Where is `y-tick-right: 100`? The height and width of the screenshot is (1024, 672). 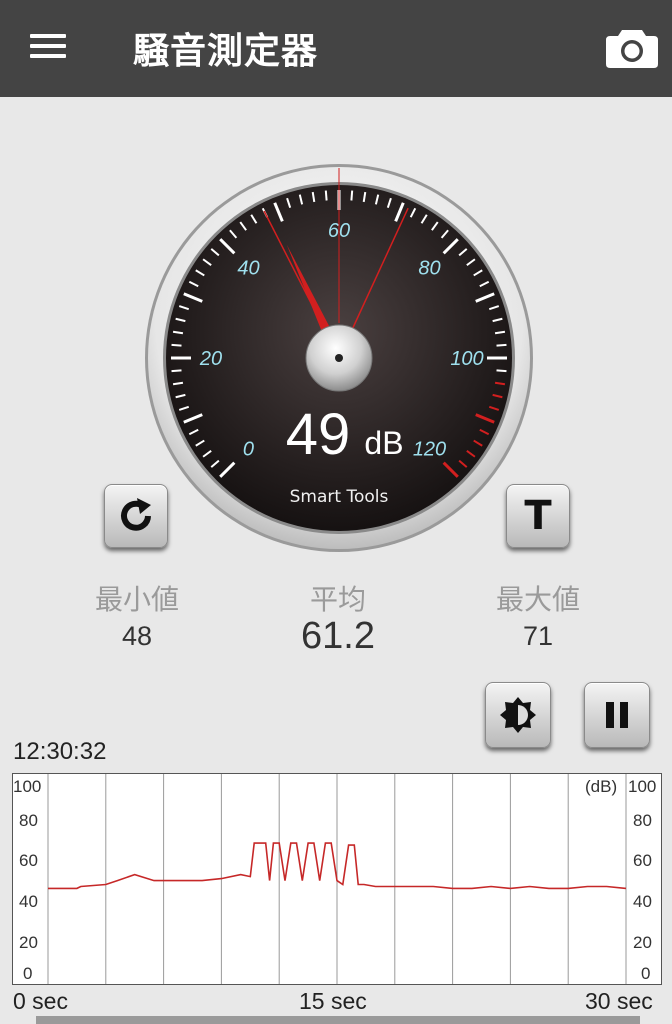
y-tick-right: 100 is located at coordinates (642, 786).